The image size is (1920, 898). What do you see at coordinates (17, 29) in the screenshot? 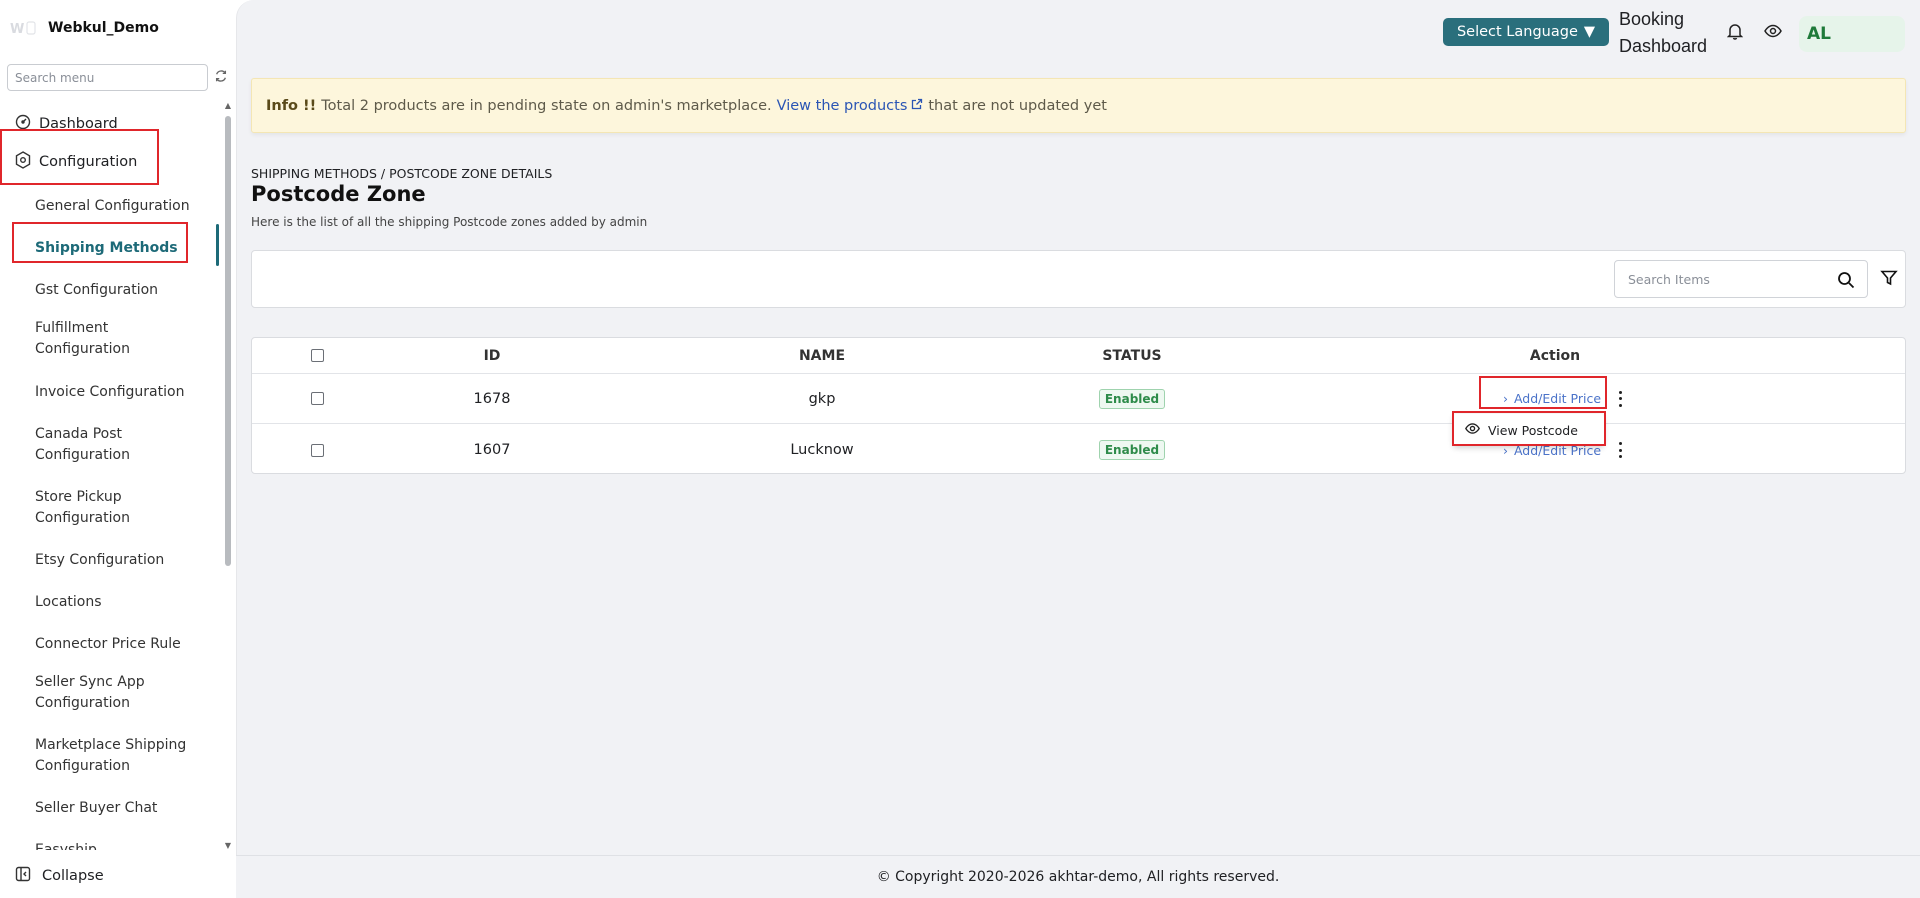
I see `svg-text: W` at bounding box center [17, 29].